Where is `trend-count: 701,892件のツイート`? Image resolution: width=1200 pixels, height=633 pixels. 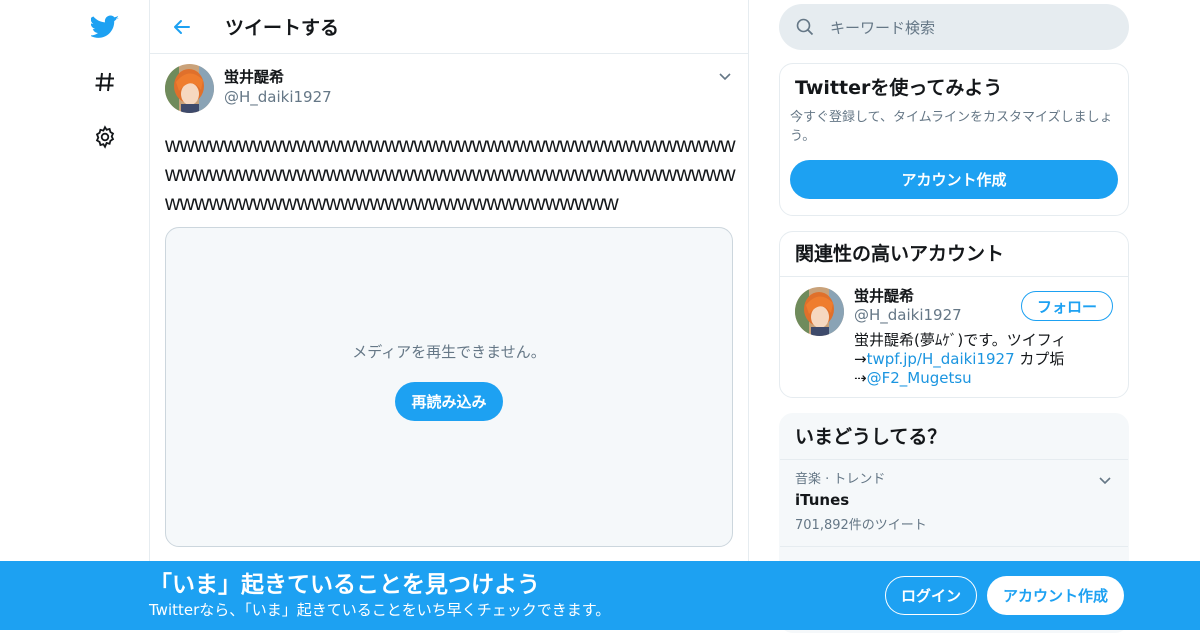 trend-count: 701,892件のツイート is located at coordinates (861, 525).